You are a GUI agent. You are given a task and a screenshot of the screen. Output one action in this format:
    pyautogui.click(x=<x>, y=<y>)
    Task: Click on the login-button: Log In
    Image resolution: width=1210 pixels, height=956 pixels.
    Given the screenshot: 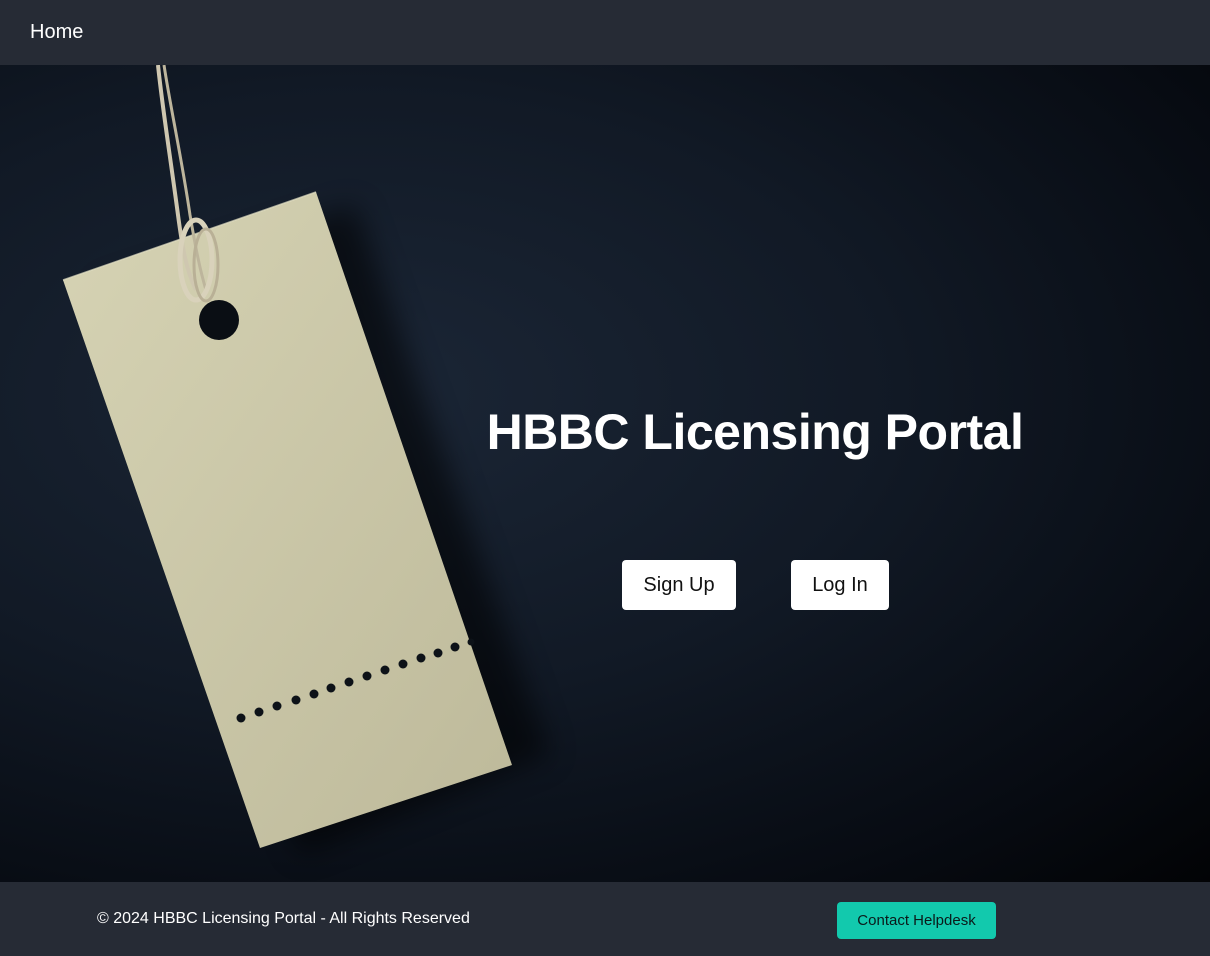 What is the action you would take?
    pyautogui.click(x=840, y=585)
    